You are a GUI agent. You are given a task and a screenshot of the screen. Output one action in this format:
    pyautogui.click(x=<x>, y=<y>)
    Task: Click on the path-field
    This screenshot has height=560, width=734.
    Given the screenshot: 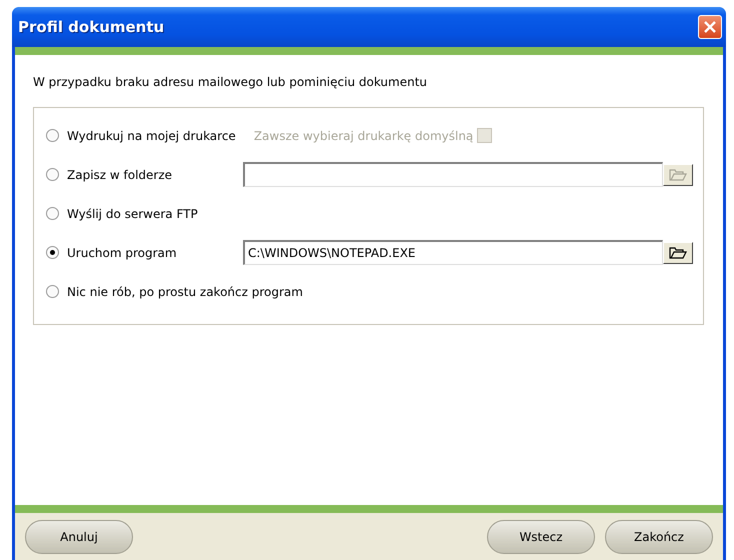 What is the action you would take?
    pyautogui.click(x=453, y=174)
    